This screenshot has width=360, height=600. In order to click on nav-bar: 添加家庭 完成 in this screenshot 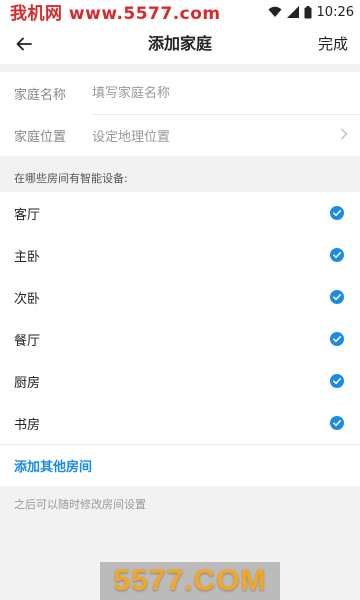, I will do `click(180, 44)`.